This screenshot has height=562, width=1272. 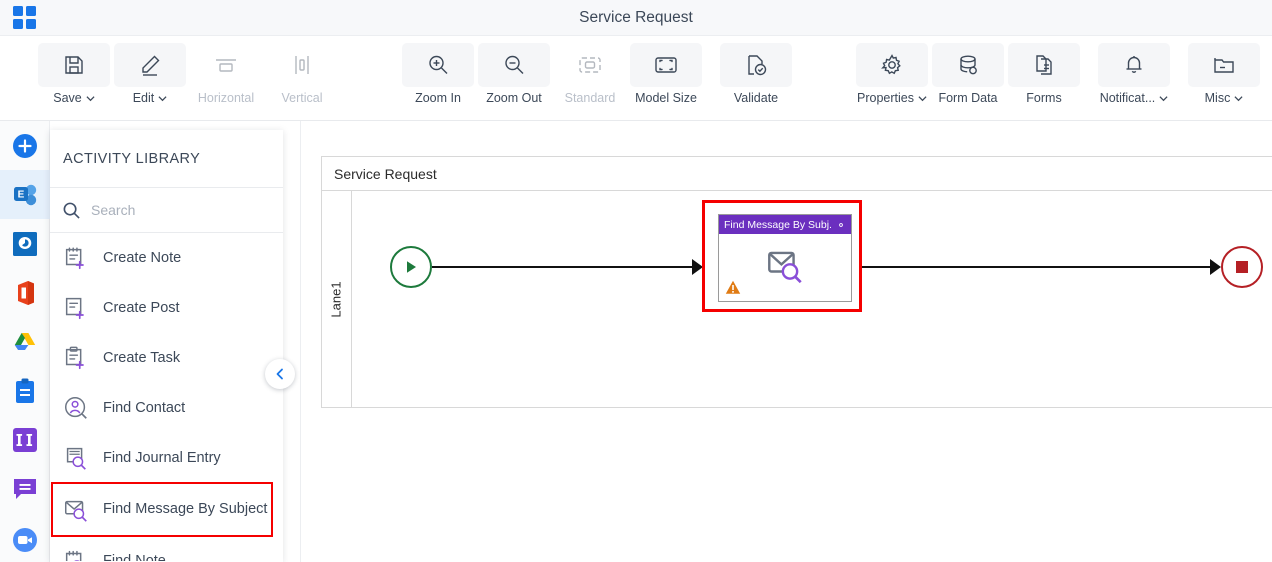 I want to click on video-camera-icon, so click(x=25, y=539).